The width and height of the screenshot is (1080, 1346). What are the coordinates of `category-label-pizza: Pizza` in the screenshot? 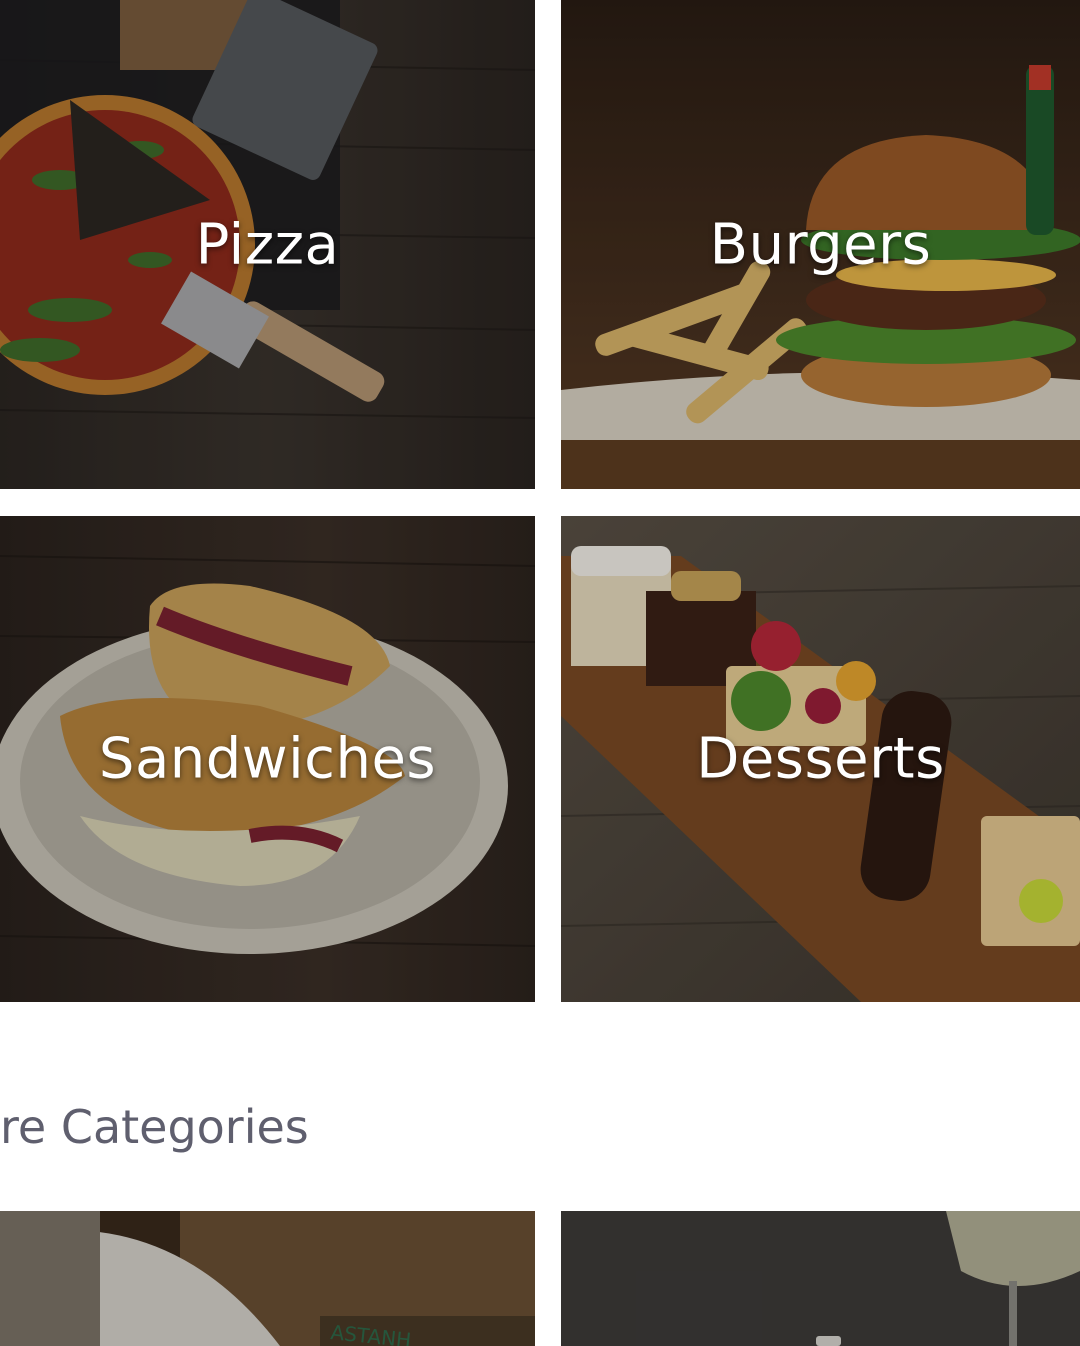 It's located at (267, 244).